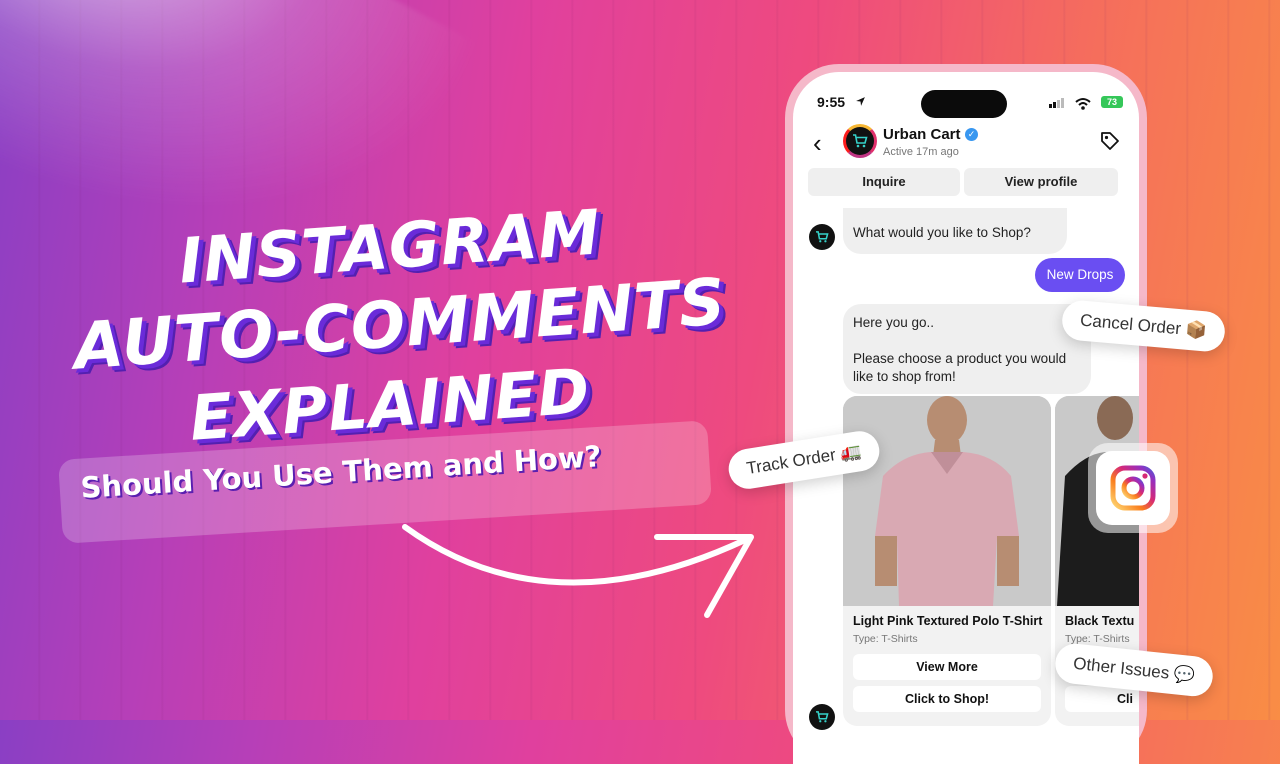  I want to click on curved-arrow-icon, so click(578, 571).